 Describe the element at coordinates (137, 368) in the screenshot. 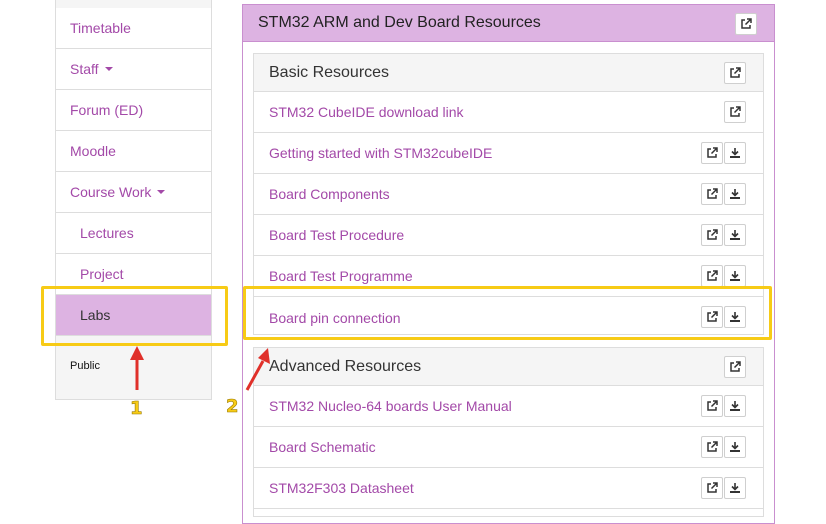

I see `arrow-up-icon` at that location.